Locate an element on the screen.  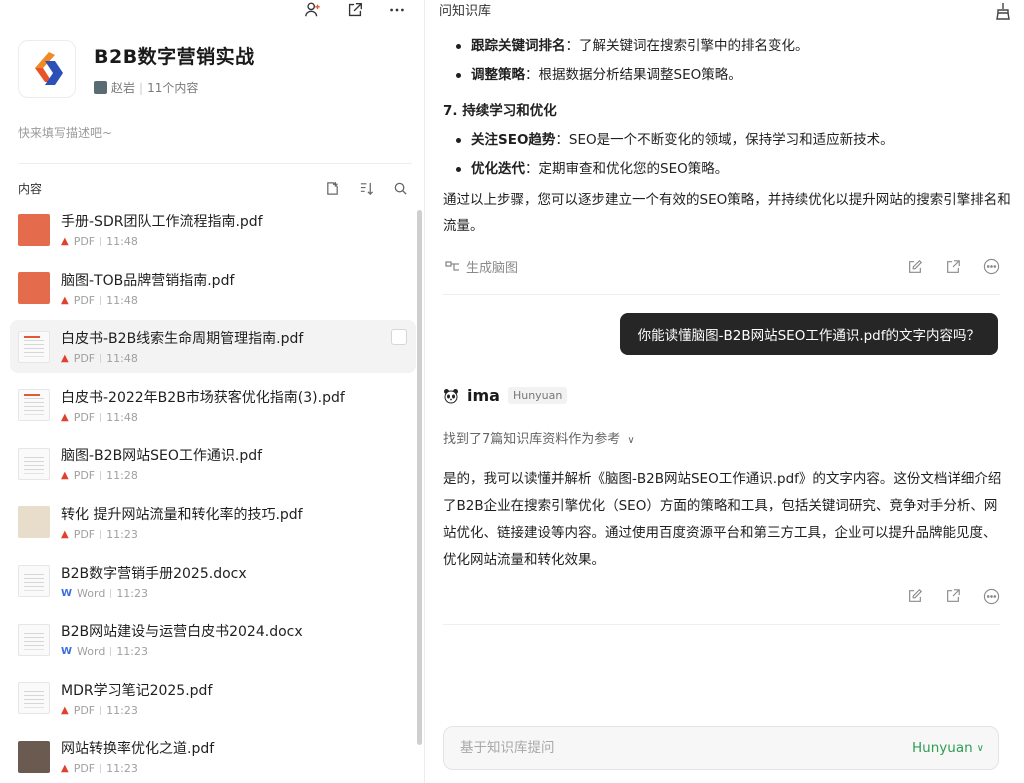
mindmap-icon is located at coordinates (452, 265).